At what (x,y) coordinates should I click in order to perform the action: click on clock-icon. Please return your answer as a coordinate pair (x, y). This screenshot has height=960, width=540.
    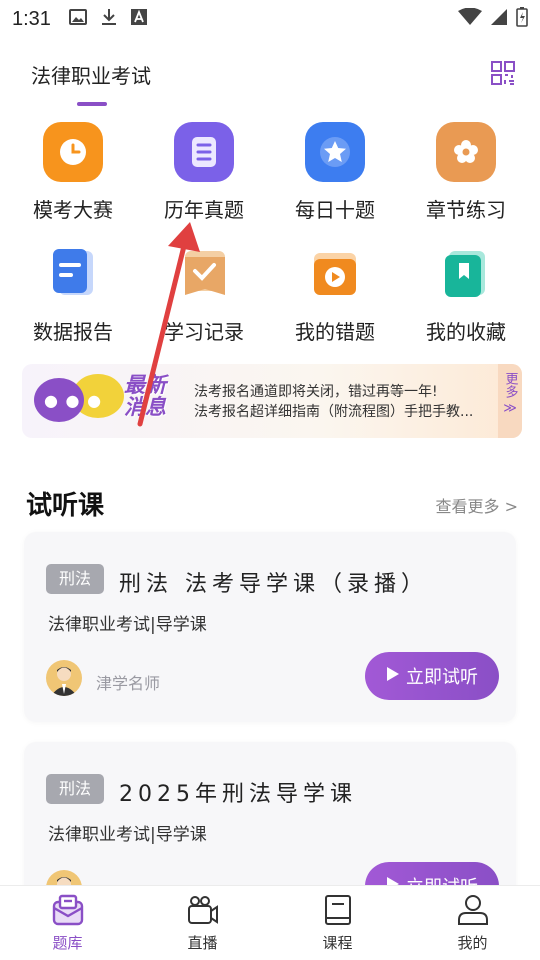
    Looking at the image, I should click on (73, 152).